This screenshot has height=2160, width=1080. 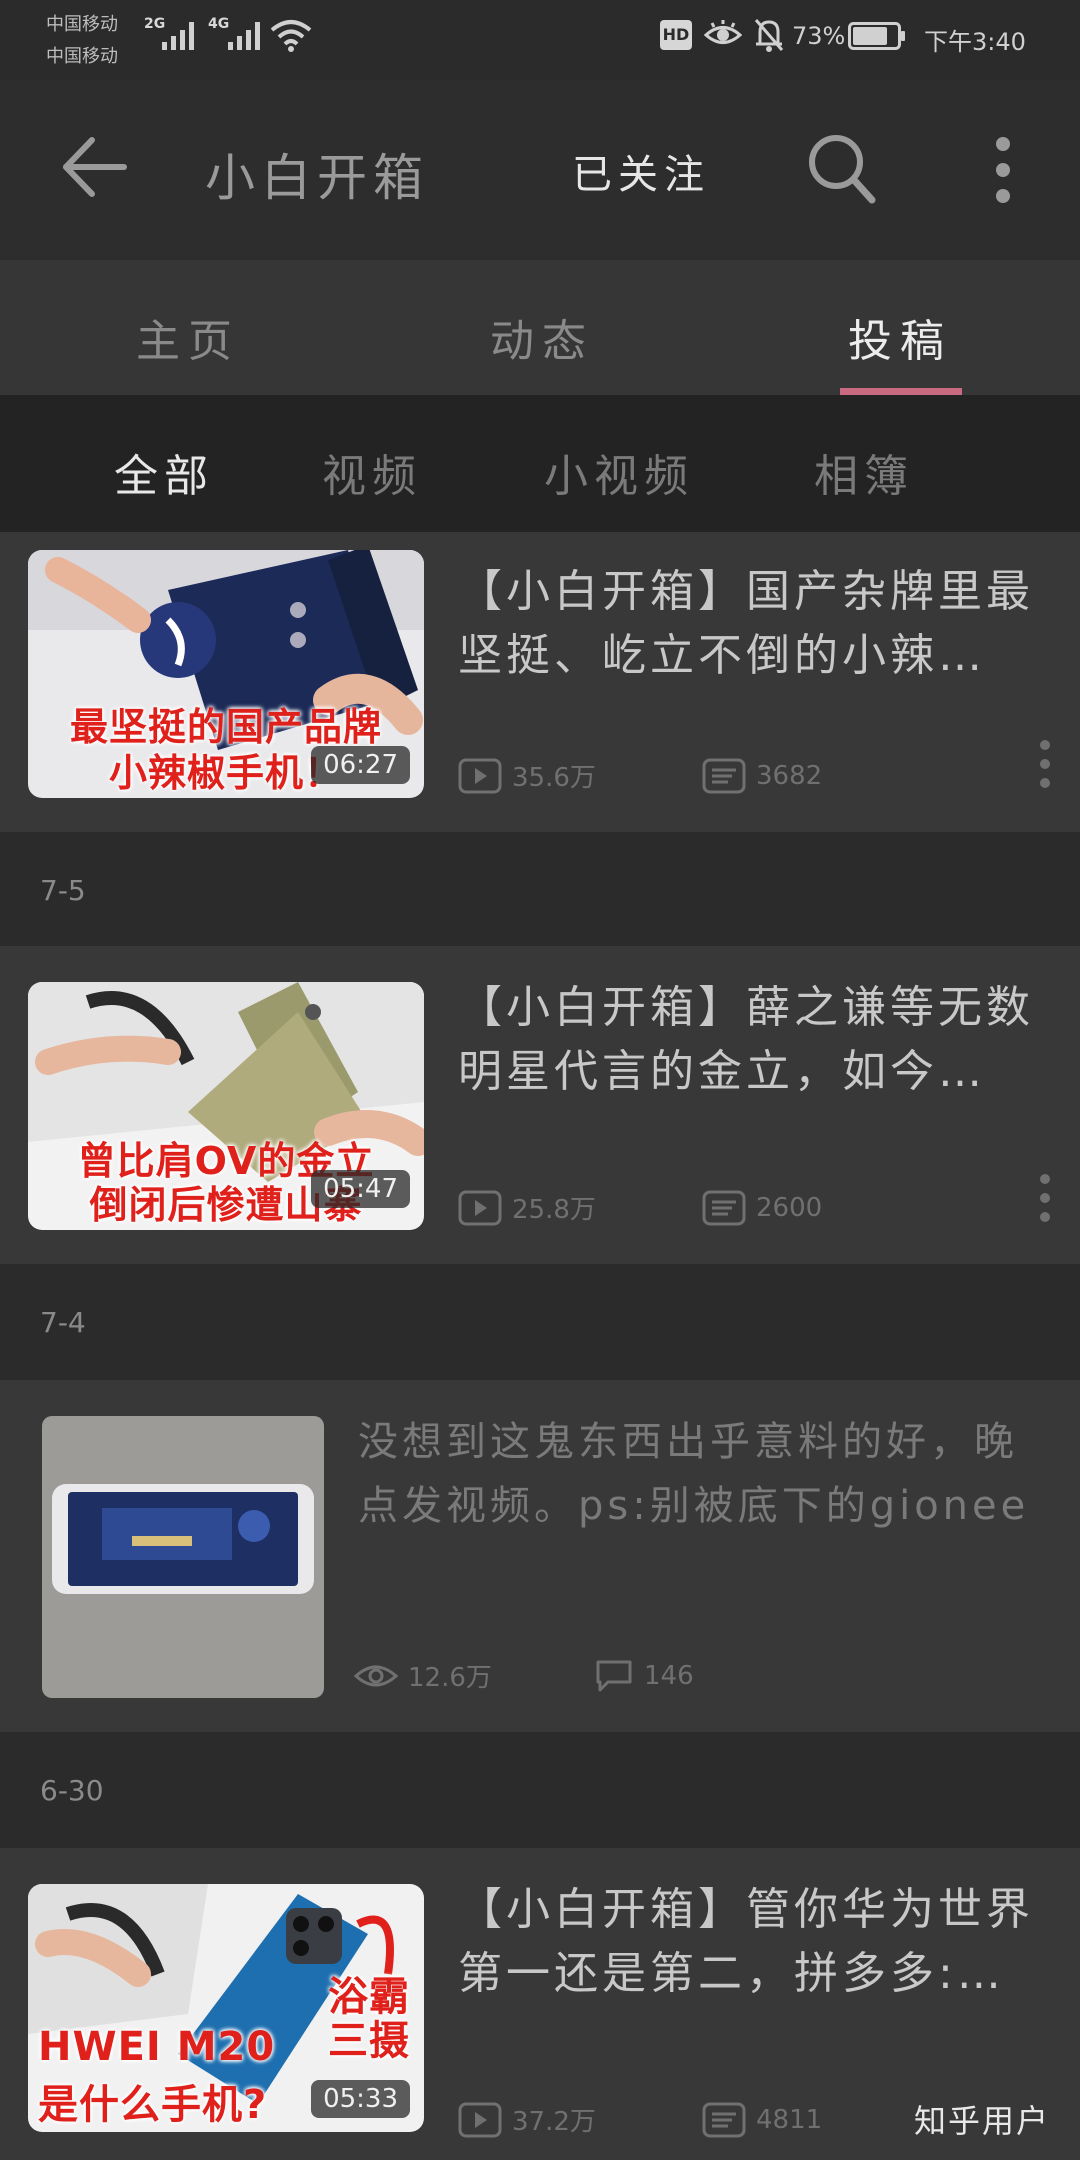 What do you see at coordinates (901, 391) in the screenshot?
I see `active-tab-indicator` at bounding box center [901, 391].